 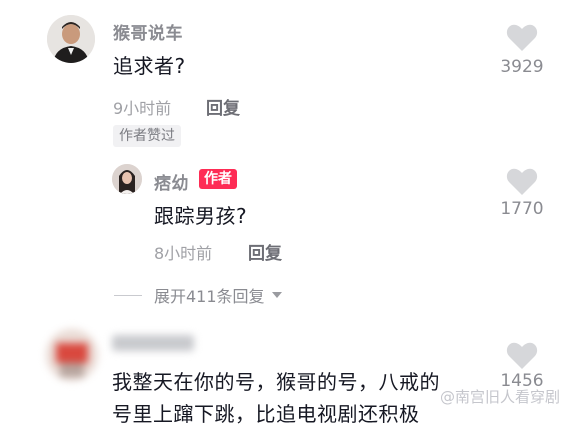 What do you see at coordinates (522, 67) in the screenshot?
I see `like-count: 3929` at bounding box center [522, 67].